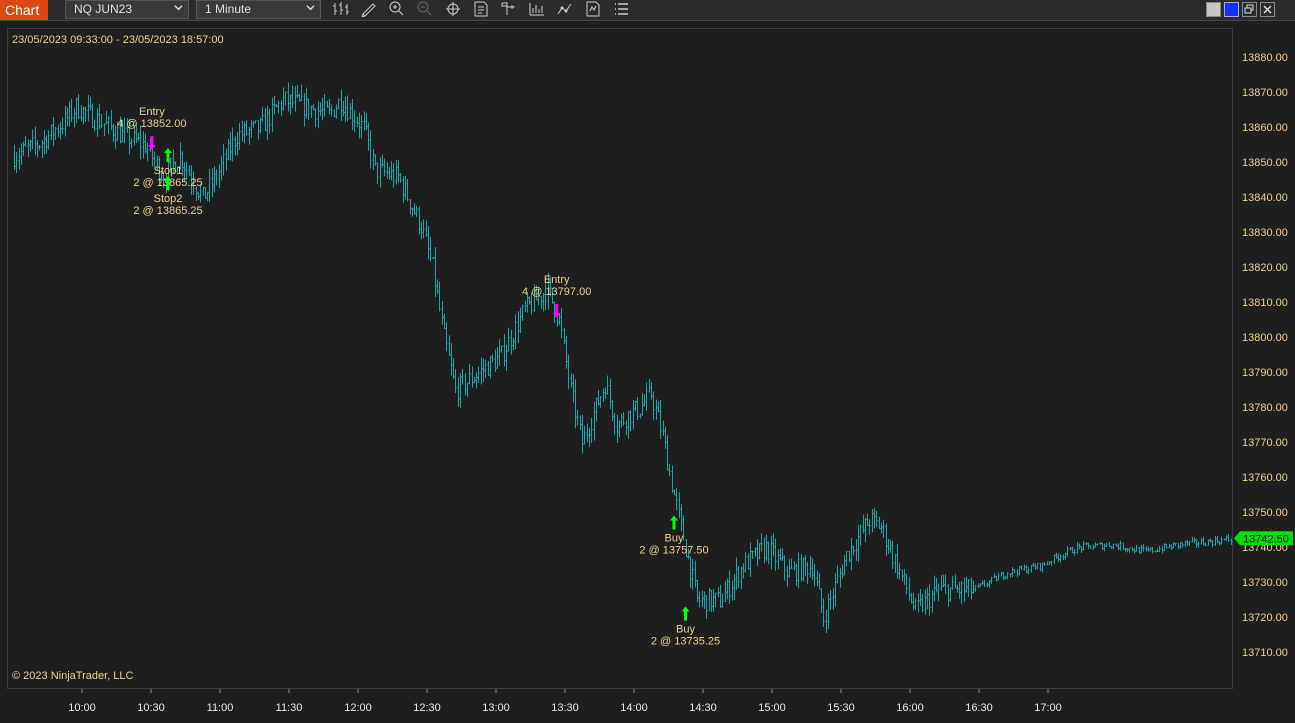 Image resolution: width=1295 pixels, height=723 pixels. Describe the element at coordinates (24, 10) in the screenshot. I see `chart-tab: Chart` at that location.